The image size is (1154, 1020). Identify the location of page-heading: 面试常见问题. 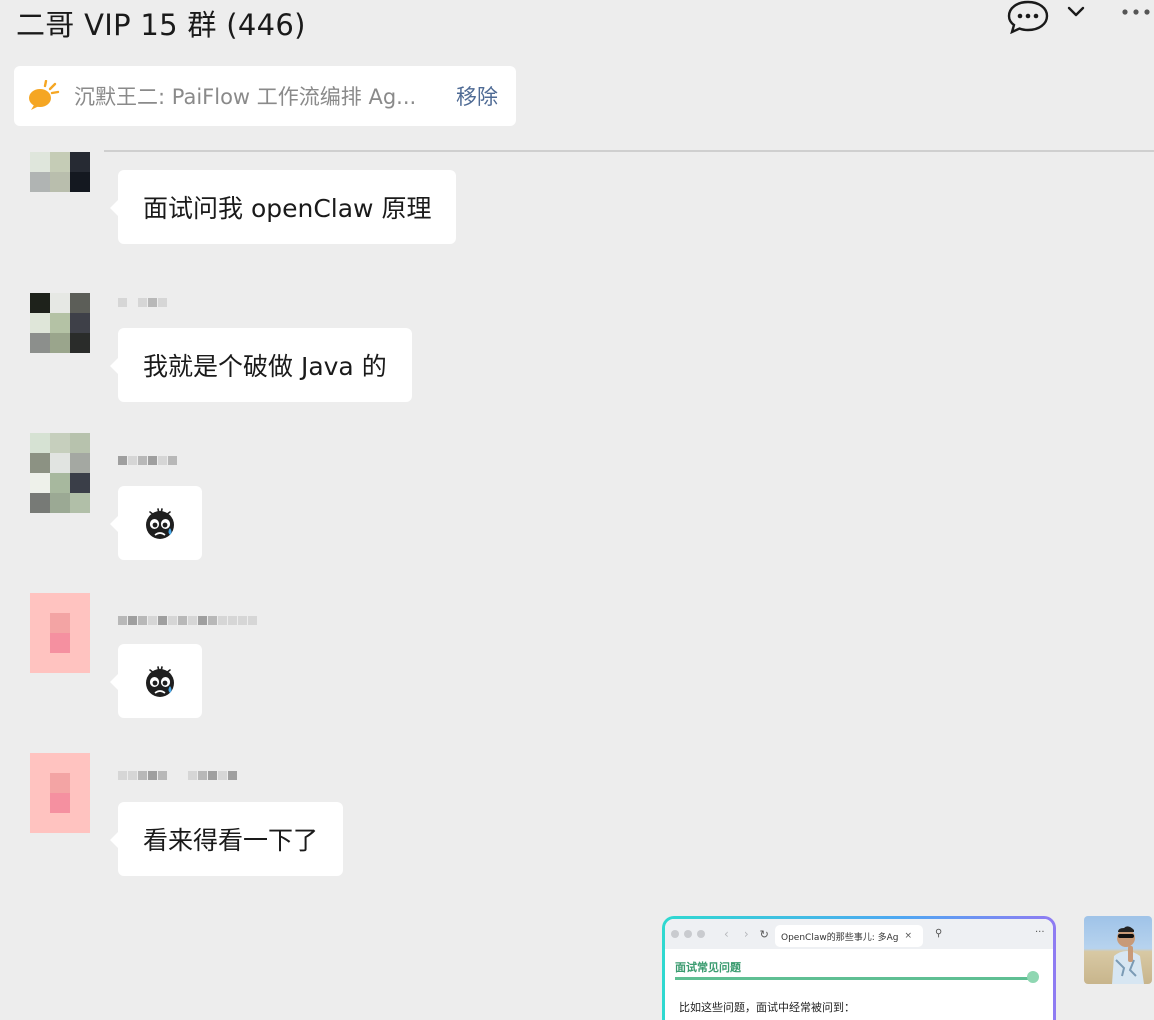
(708, 967).